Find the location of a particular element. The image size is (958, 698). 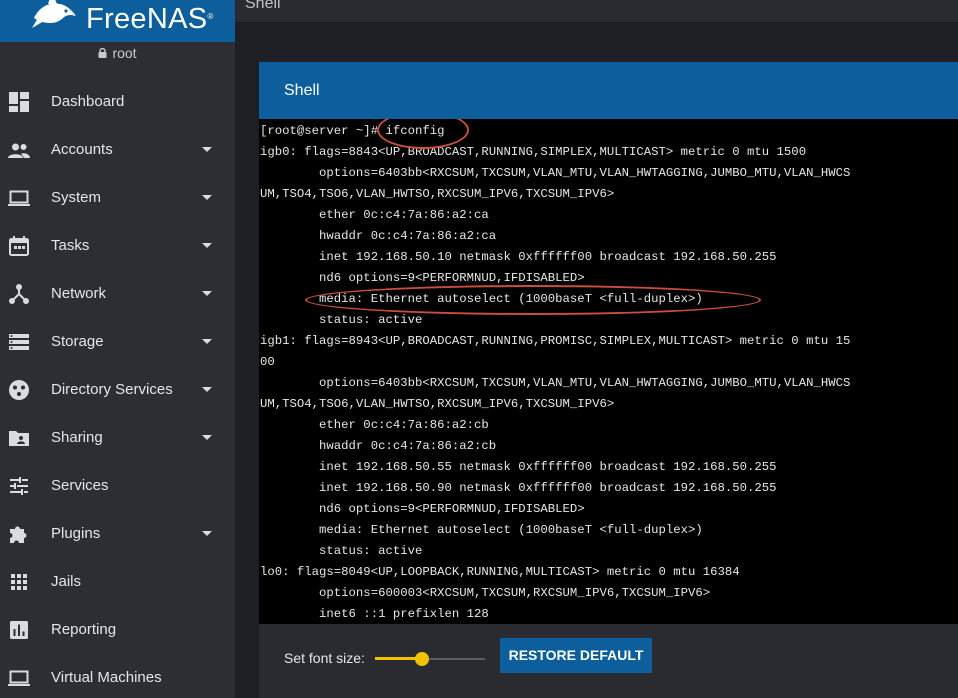

slider-fill is located at coordinates (397, 658).